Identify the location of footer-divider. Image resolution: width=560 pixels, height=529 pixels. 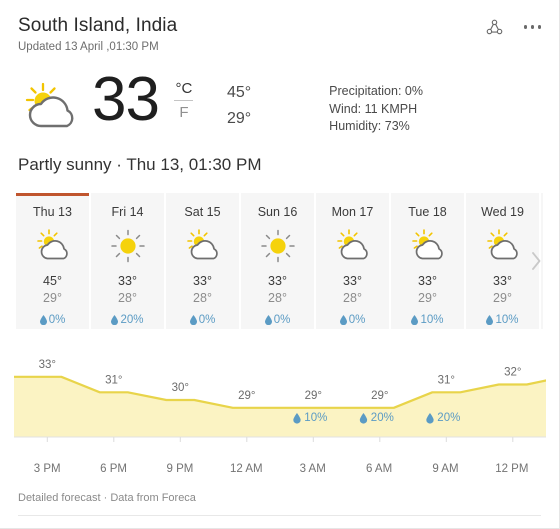
(279, 515).